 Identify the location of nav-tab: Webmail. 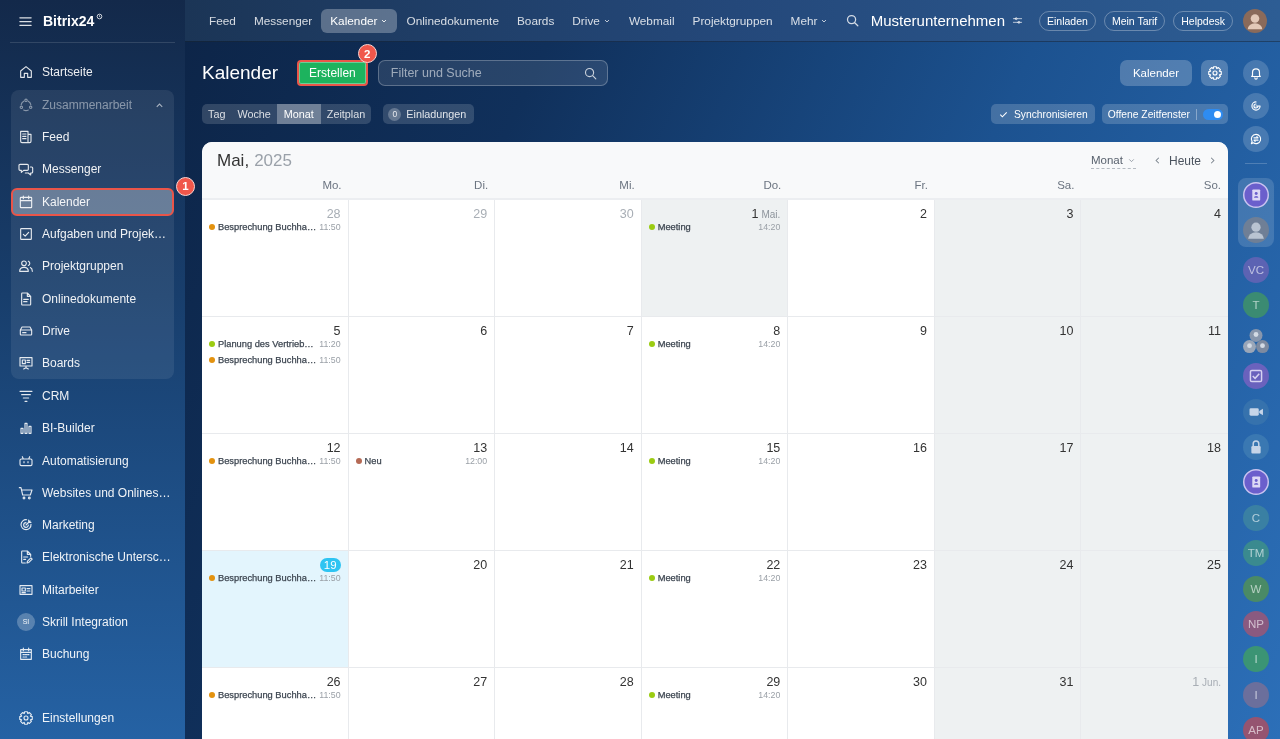
(651, 20).